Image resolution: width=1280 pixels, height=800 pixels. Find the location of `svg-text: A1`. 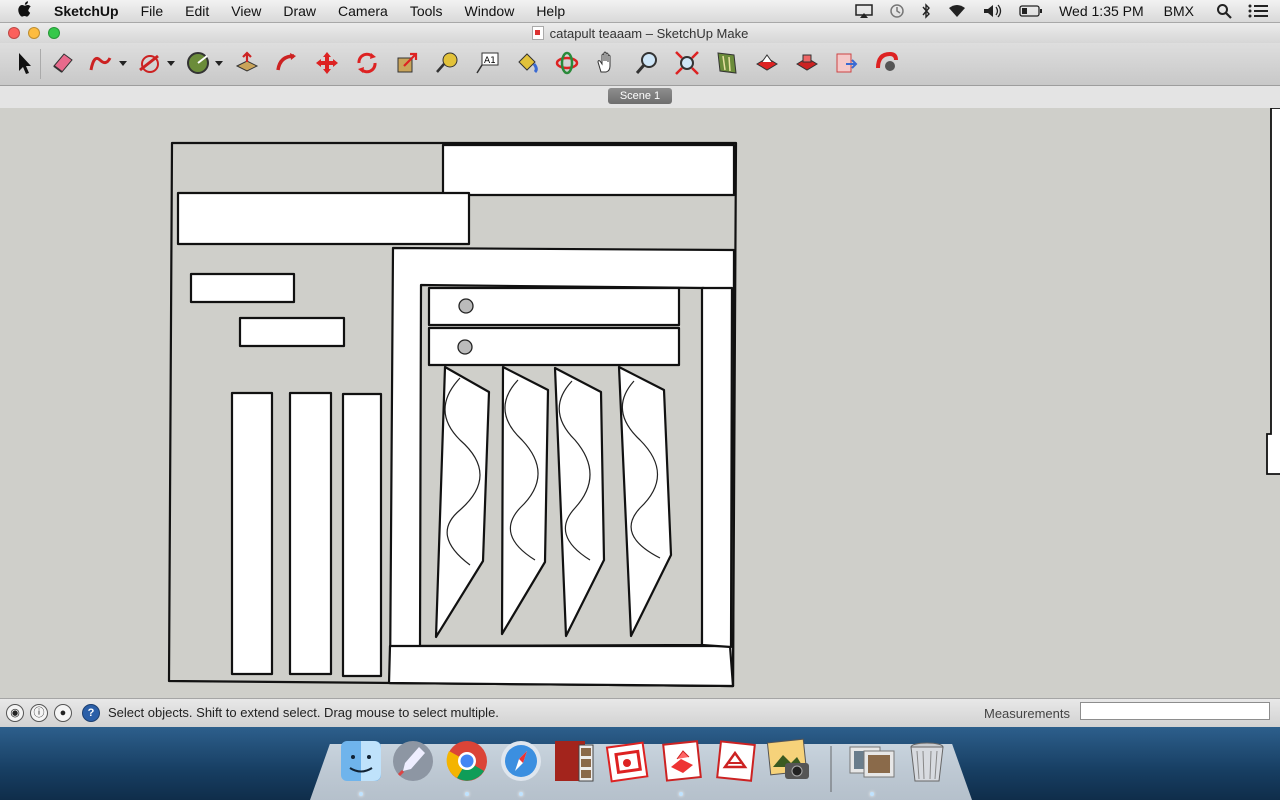

svg-text: A1 is located at coordinates (490, 61).